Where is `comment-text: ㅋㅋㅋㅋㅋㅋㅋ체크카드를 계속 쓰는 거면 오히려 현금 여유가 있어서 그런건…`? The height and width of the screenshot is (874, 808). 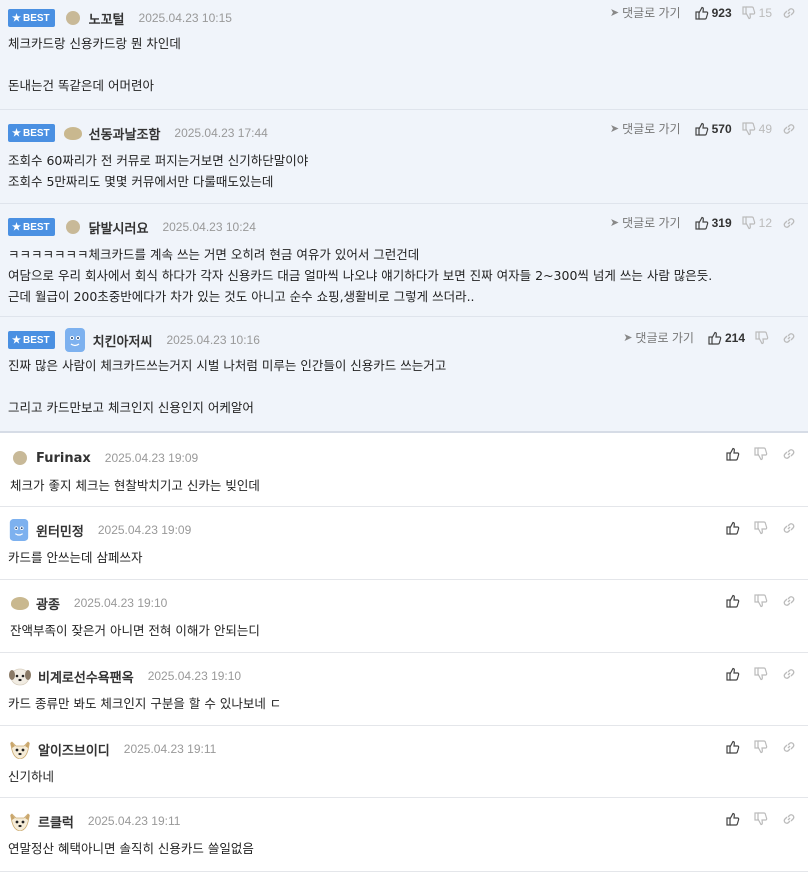
comment-text: ㅋㅋㅋㅋㅋㅋㅋ체크카드를 계속 쓰는 거면 오히려 현금 여유가 있어서 그런건… is located at coordinates (360, 275).